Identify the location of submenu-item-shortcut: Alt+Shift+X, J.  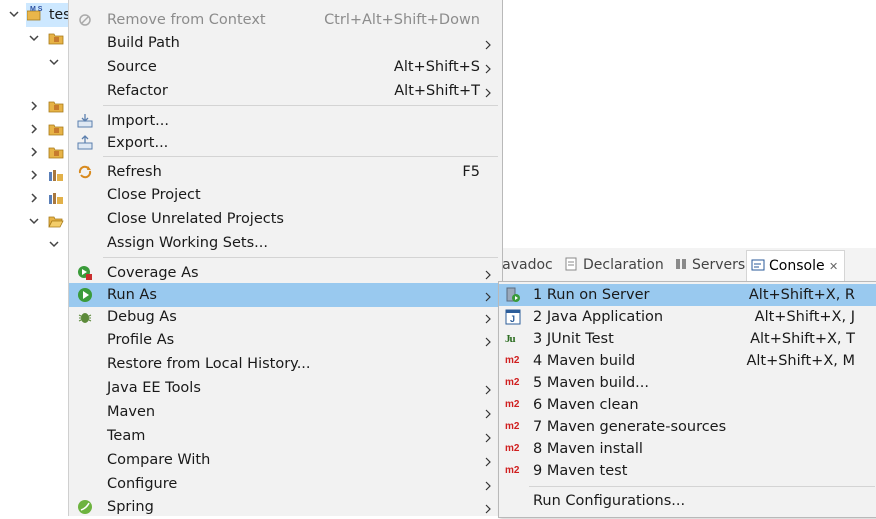
(804, 317).